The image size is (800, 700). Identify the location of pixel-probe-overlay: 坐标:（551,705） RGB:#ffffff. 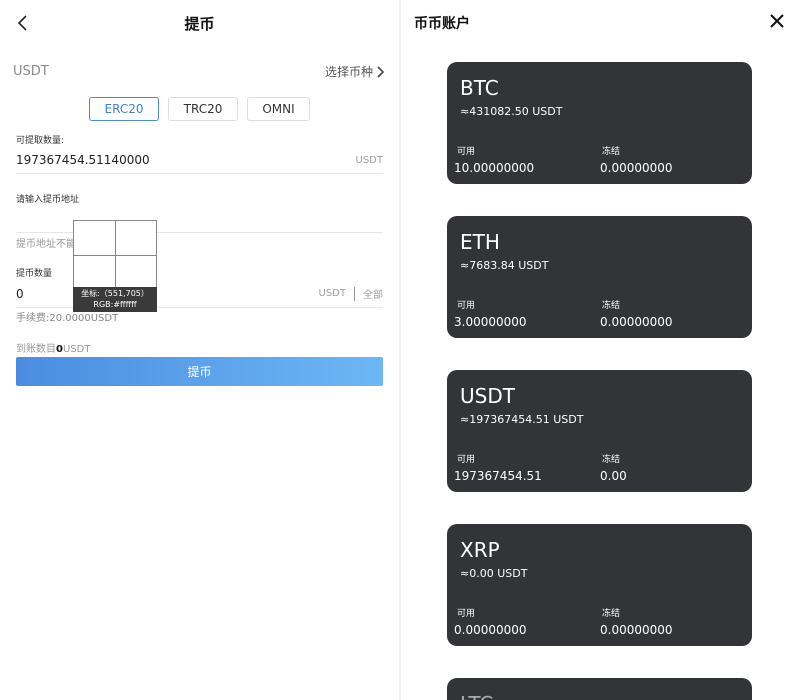
(115, 266).